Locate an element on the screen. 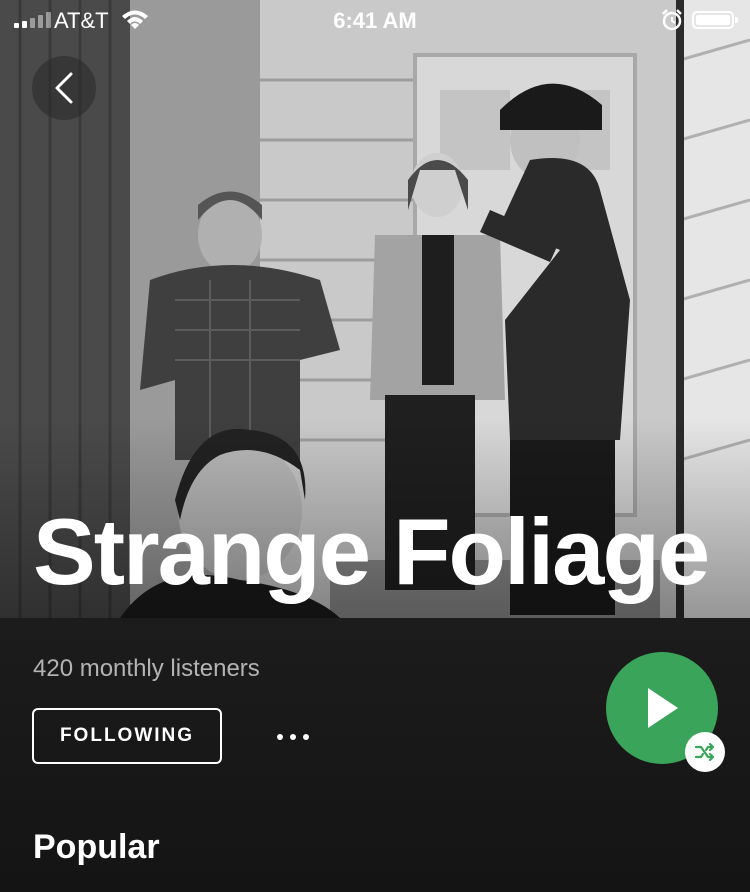  status-time: 6:41 AM is located at coordinates (375, 20).